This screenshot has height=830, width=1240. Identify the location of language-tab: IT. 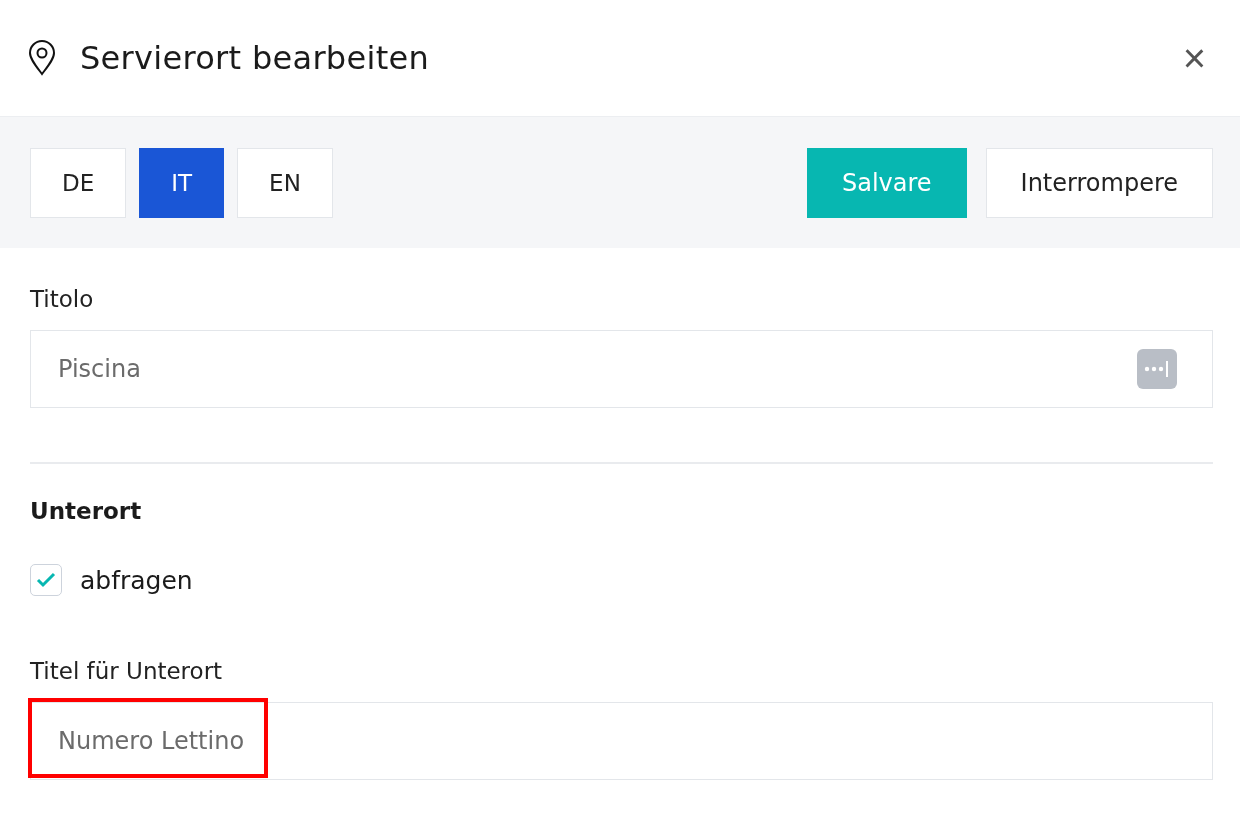
(182, 182).